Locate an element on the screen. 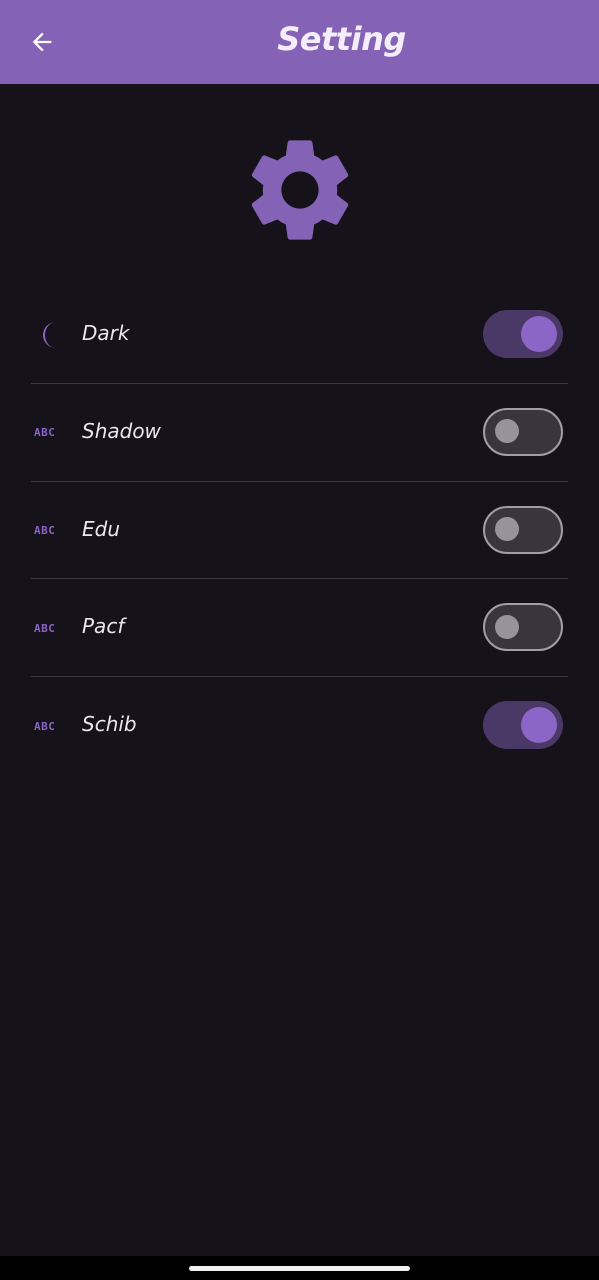  setting-label: Schib is located at coordinates (109, 724).